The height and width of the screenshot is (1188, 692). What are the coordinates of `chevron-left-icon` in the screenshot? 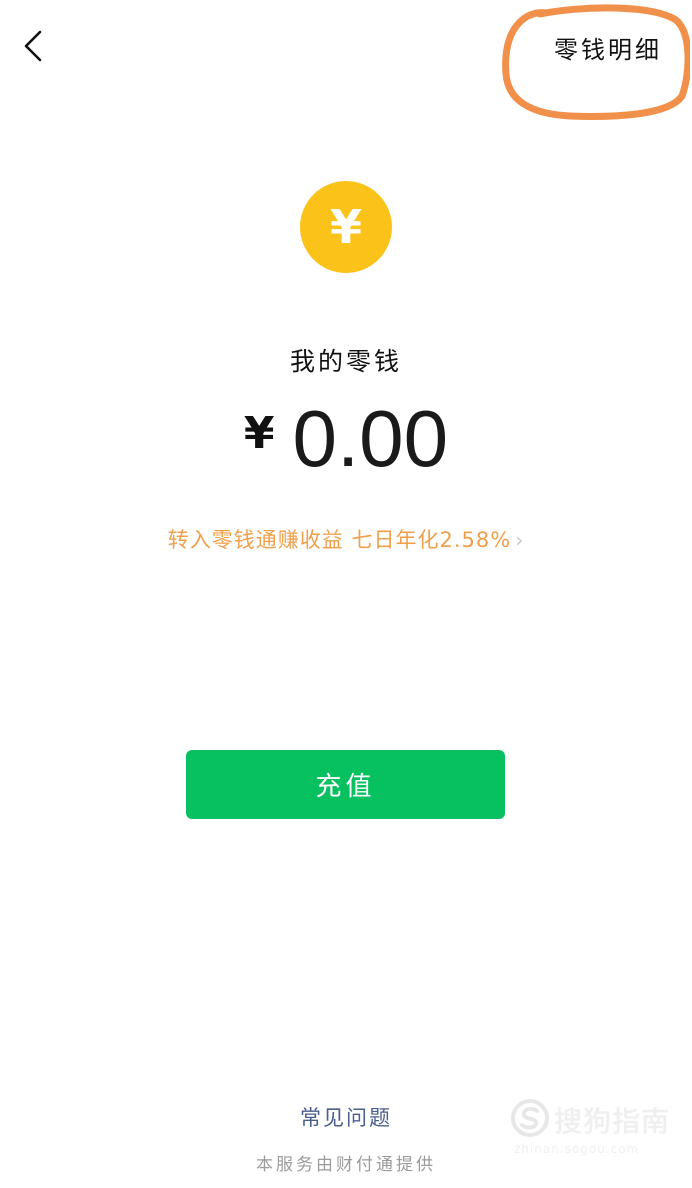 It's located at (33, 46).